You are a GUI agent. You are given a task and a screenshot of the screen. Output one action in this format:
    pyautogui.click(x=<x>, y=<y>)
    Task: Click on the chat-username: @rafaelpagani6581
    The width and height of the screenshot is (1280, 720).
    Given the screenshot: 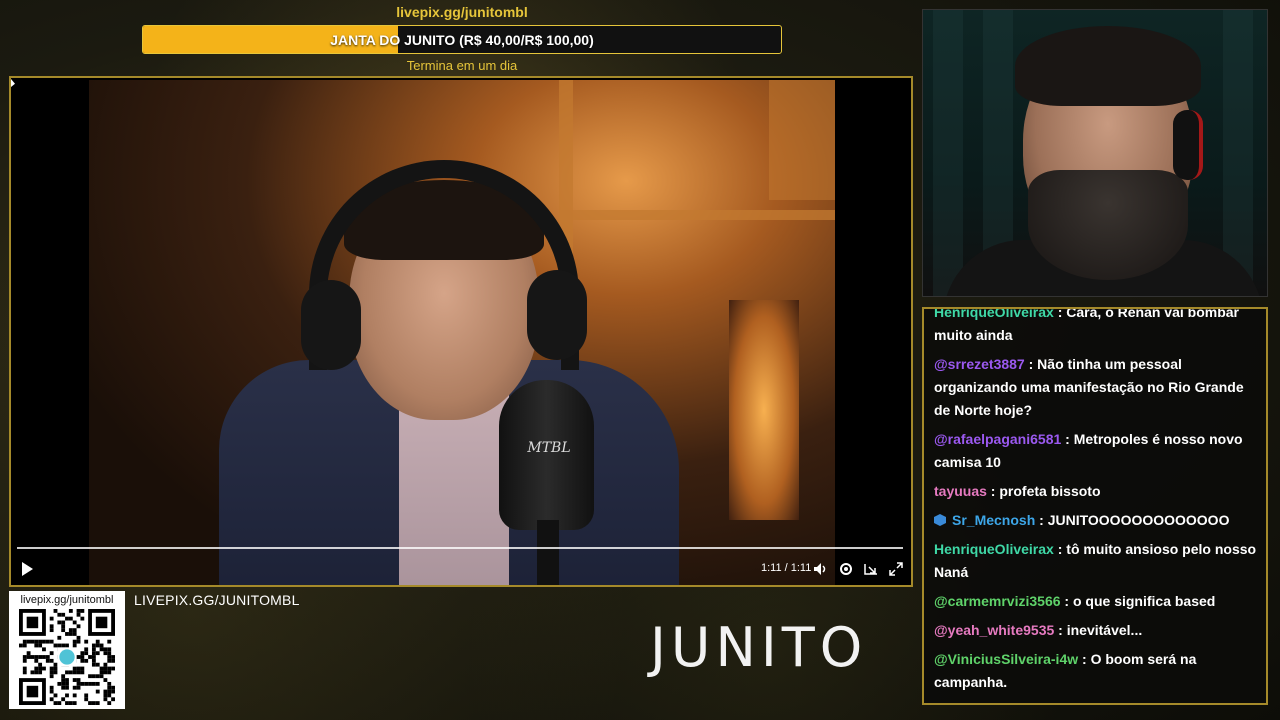 What is the action you would take?
    pyautogui.click(x=997, y=439)
    